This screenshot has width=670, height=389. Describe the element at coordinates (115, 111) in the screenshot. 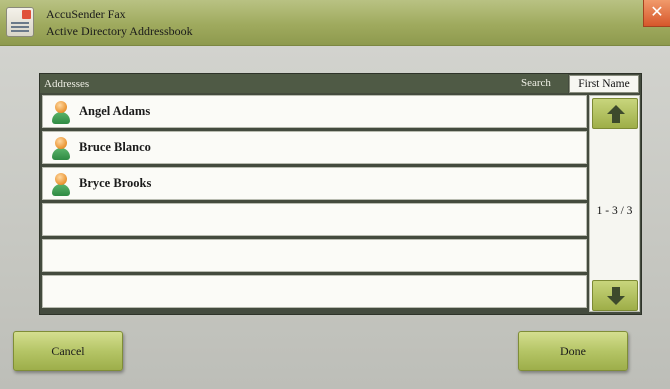

I see `contact-name: Angel Adams` at that location.